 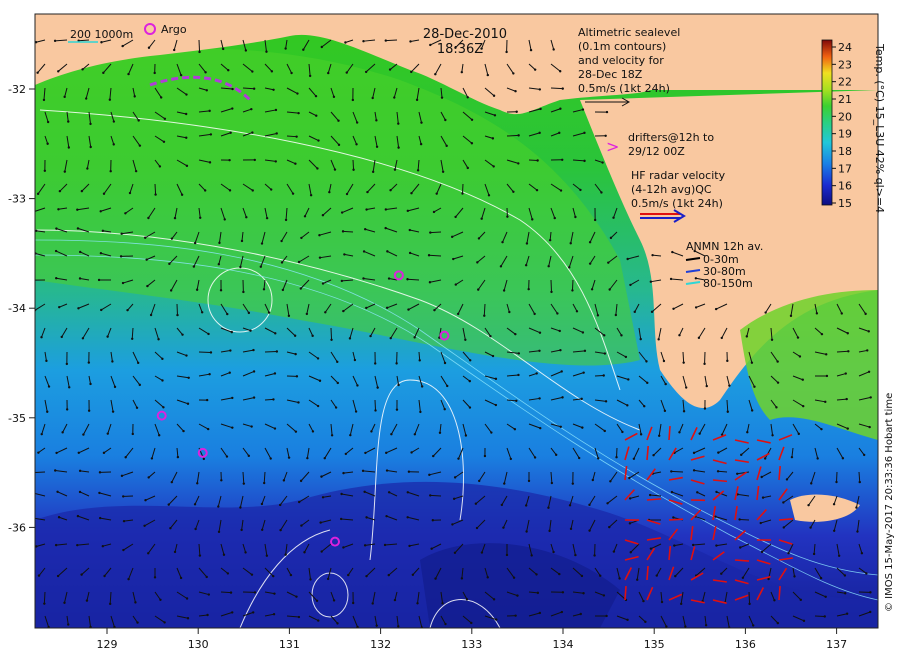 I want to click on x-tick-label: 133, so click(x=471, y=644).